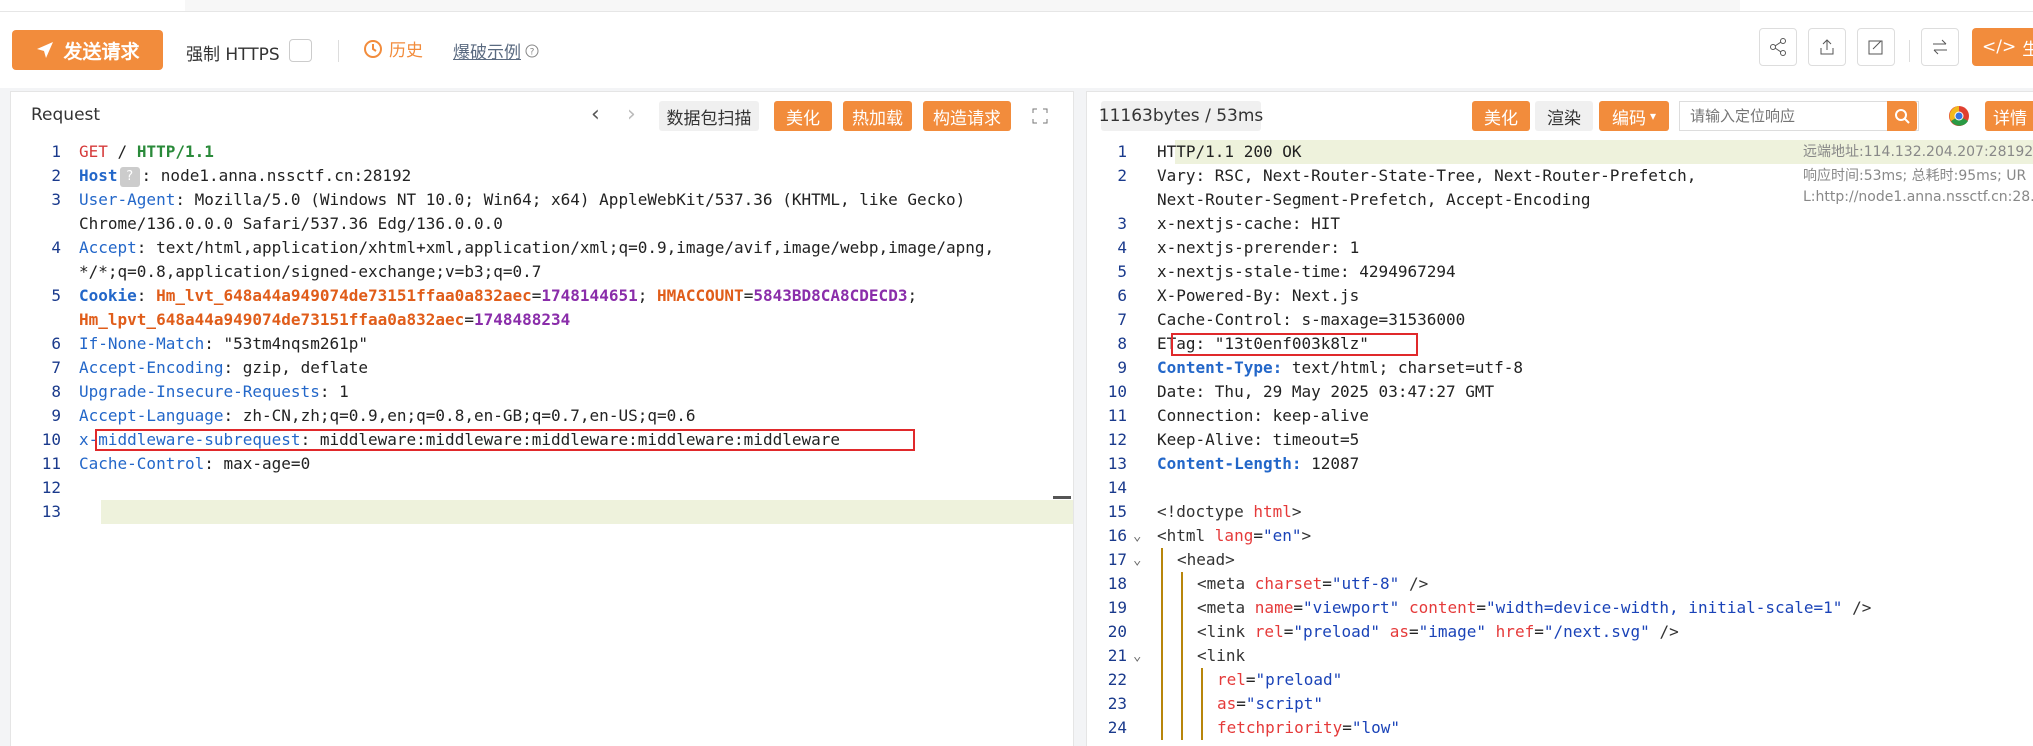 The height and width of the screenshot is (746, 2033). Describe the element at coordinates (542, 512) in the screenshot. I see `code-line: 13` at that location.